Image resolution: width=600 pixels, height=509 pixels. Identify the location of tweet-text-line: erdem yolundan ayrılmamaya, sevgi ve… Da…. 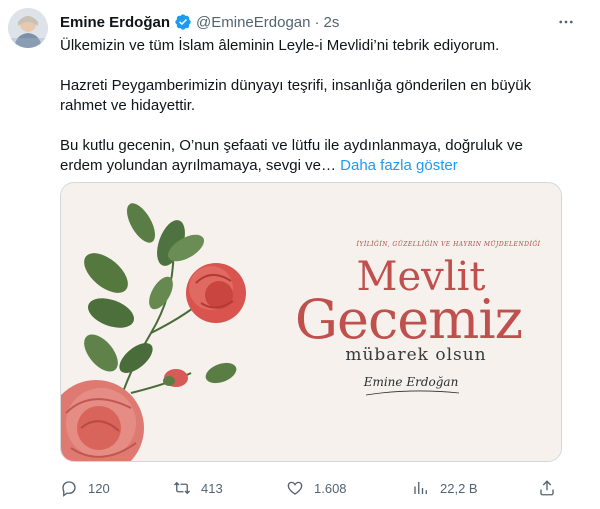
(320, 166).